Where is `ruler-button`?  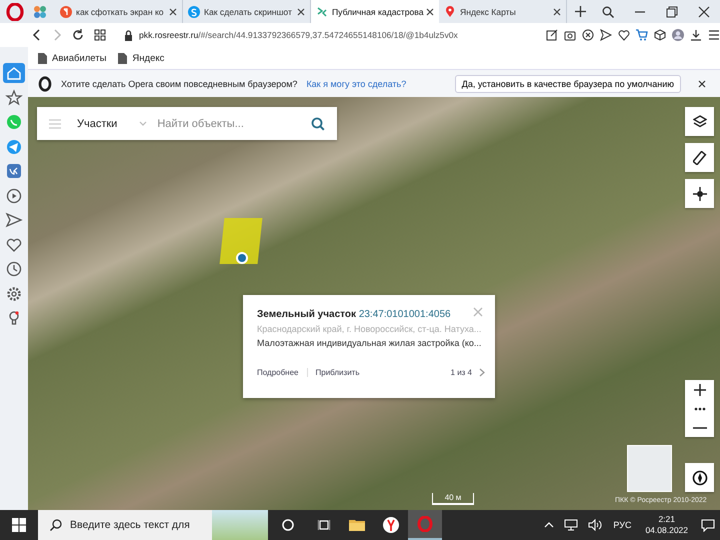 ruler-button is located at coordinates (699, 157).